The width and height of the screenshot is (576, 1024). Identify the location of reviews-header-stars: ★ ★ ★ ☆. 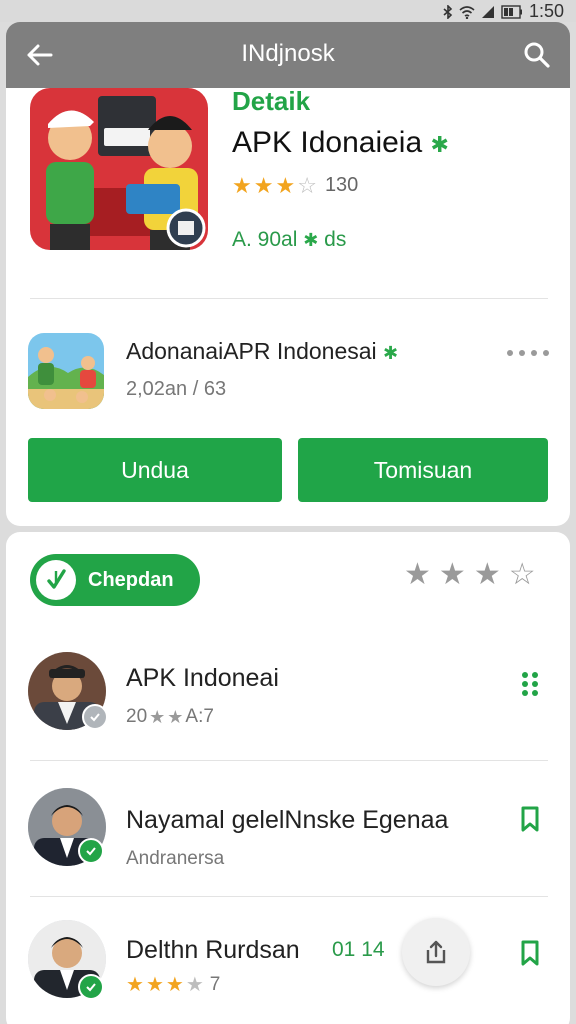
(470, 575).